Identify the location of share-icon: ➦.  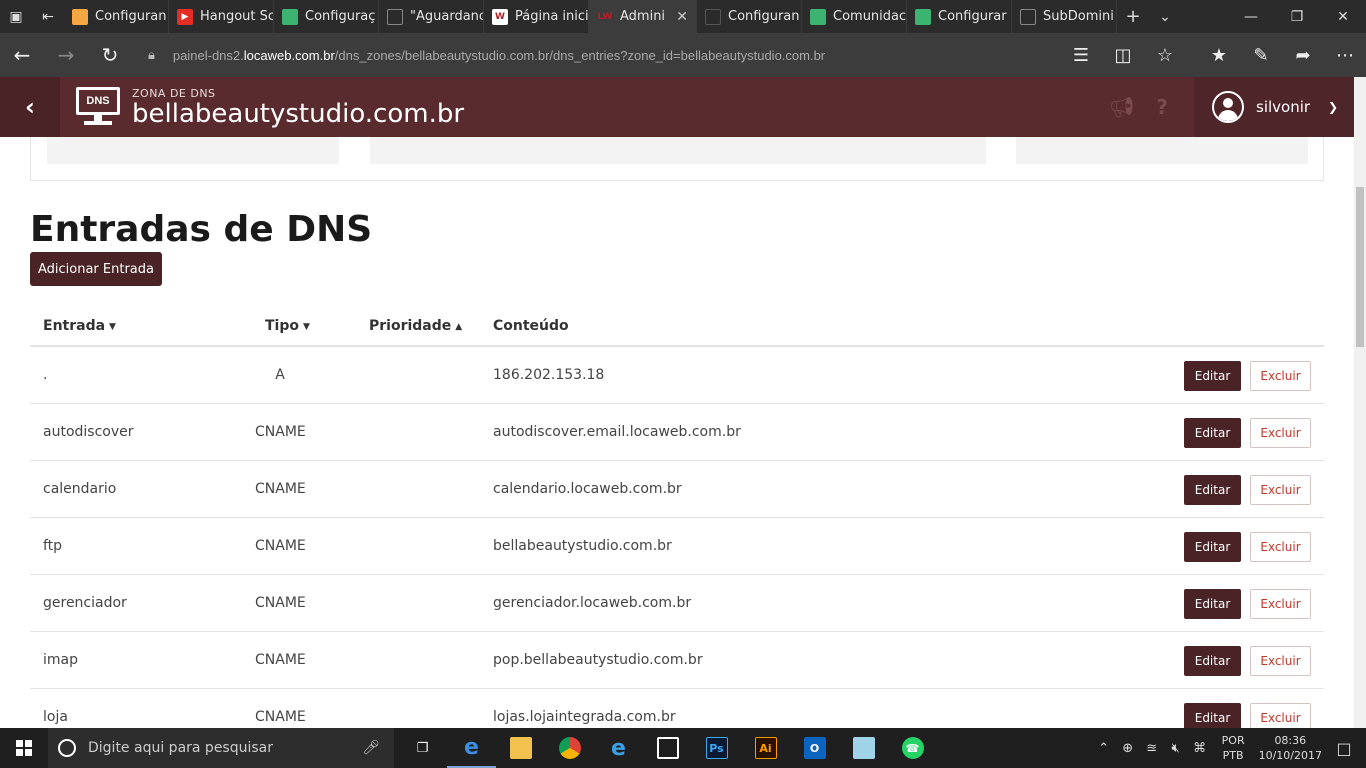
(1303, 55).